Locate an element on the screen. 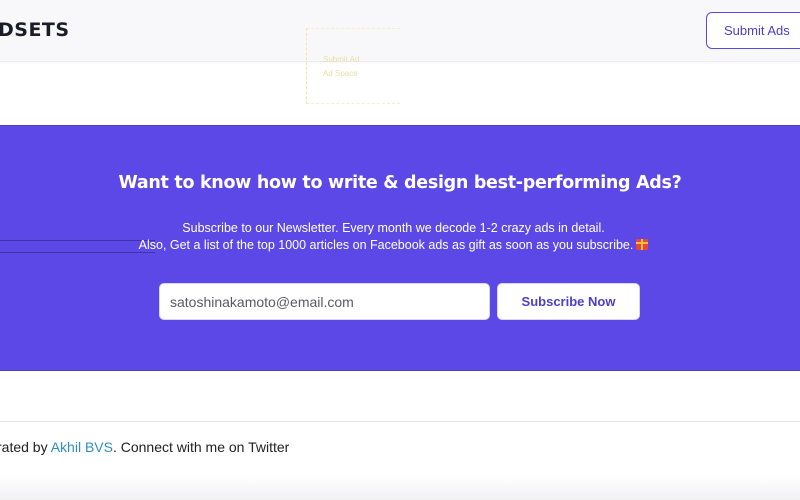  footer-divider is located at coordinates (400, 421).